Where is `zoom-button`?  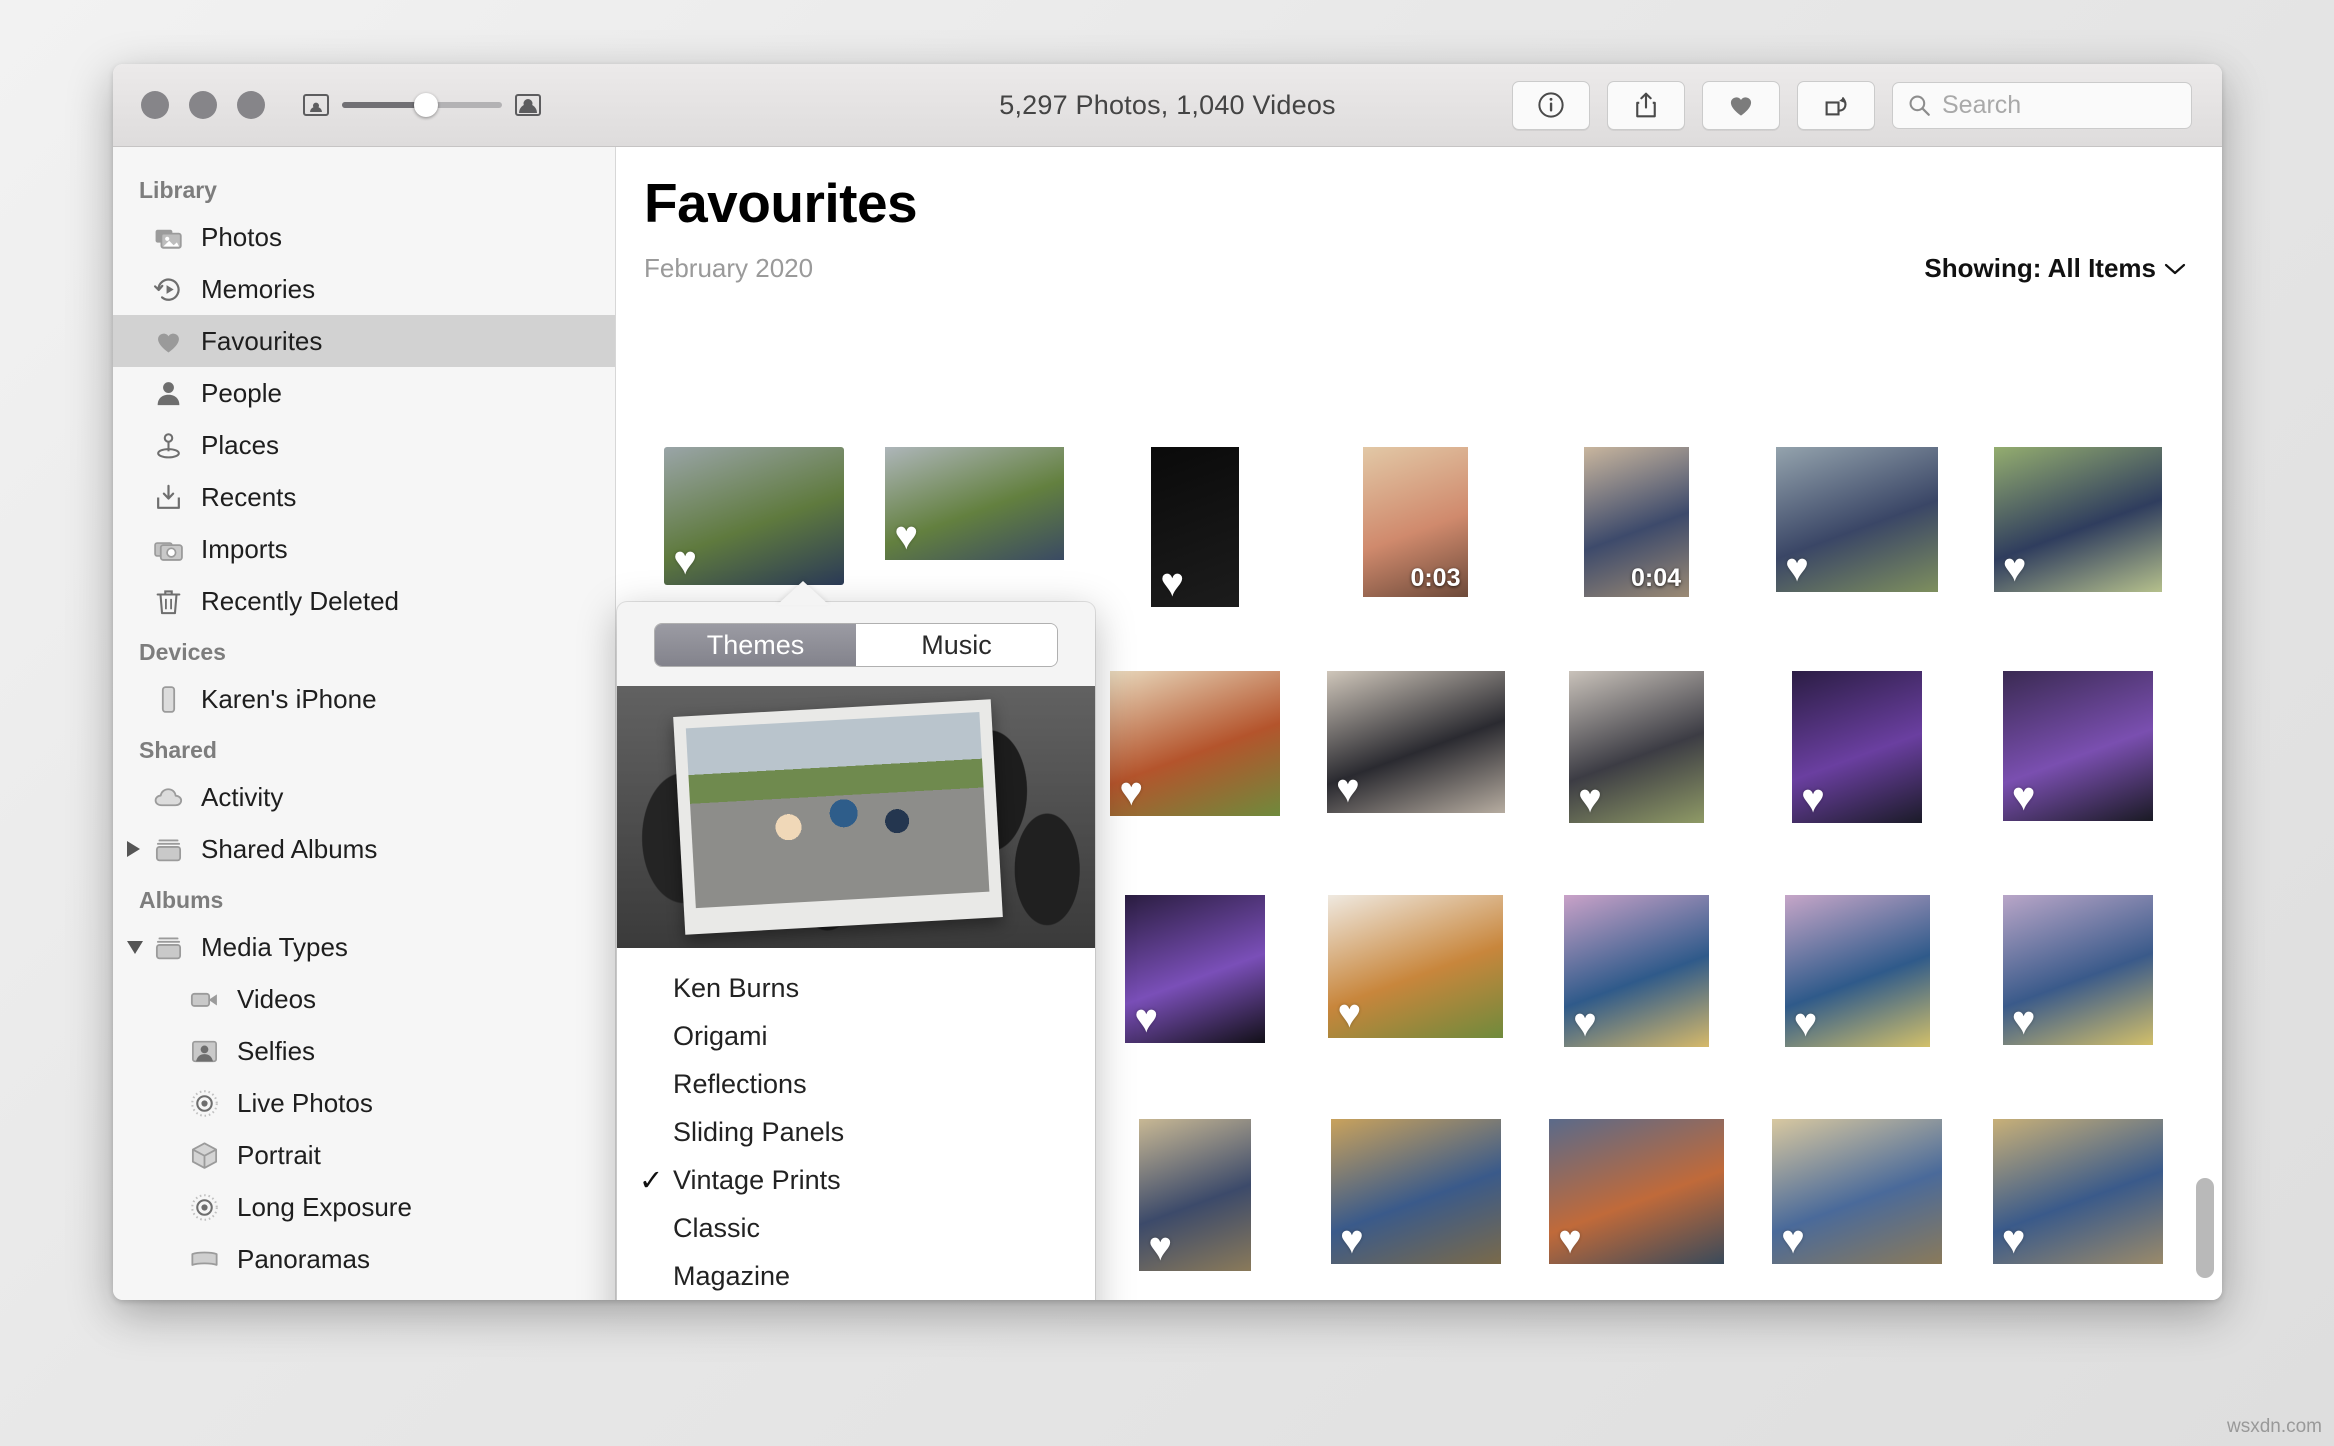
zoom-button is located at coordinates (251, 105).